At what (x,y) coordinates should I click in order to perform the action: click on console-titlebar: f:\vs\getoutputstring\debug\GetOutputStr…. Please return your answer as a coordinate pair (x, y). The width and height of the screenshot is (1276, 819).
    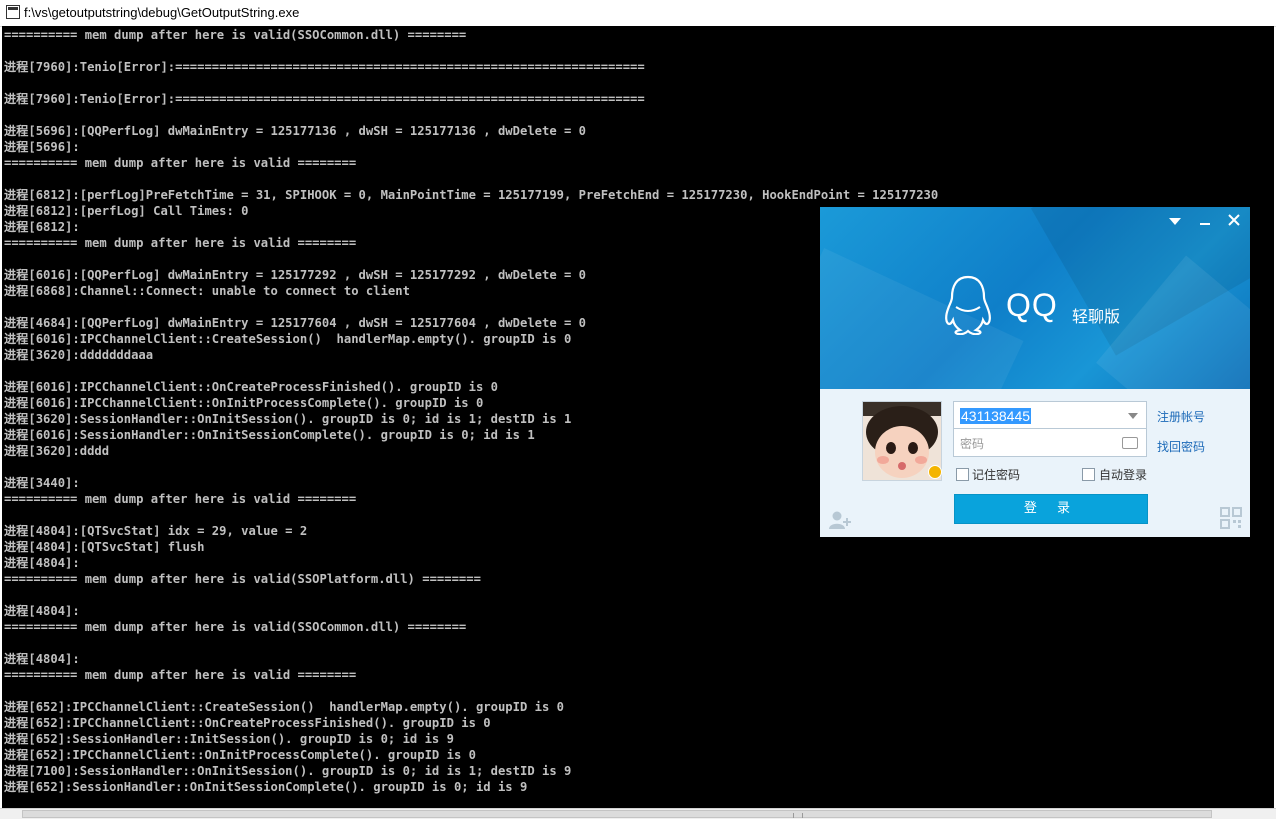
    Looking at the image, I should click on (638, 13).